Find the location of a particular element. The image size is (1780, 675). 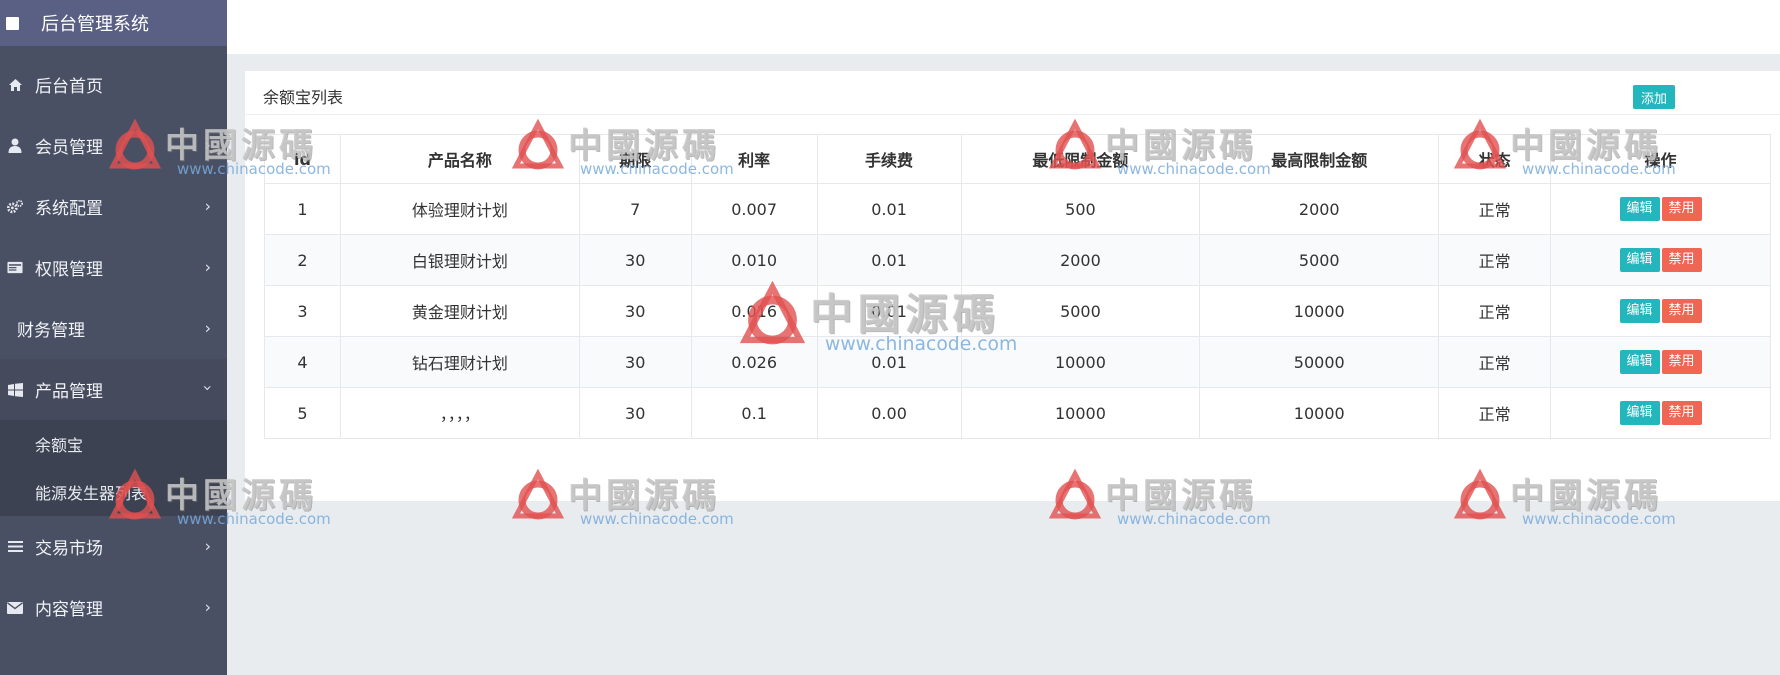

column-header-min-amount: 最低限制金额 is located at coordinates (1080, 159).